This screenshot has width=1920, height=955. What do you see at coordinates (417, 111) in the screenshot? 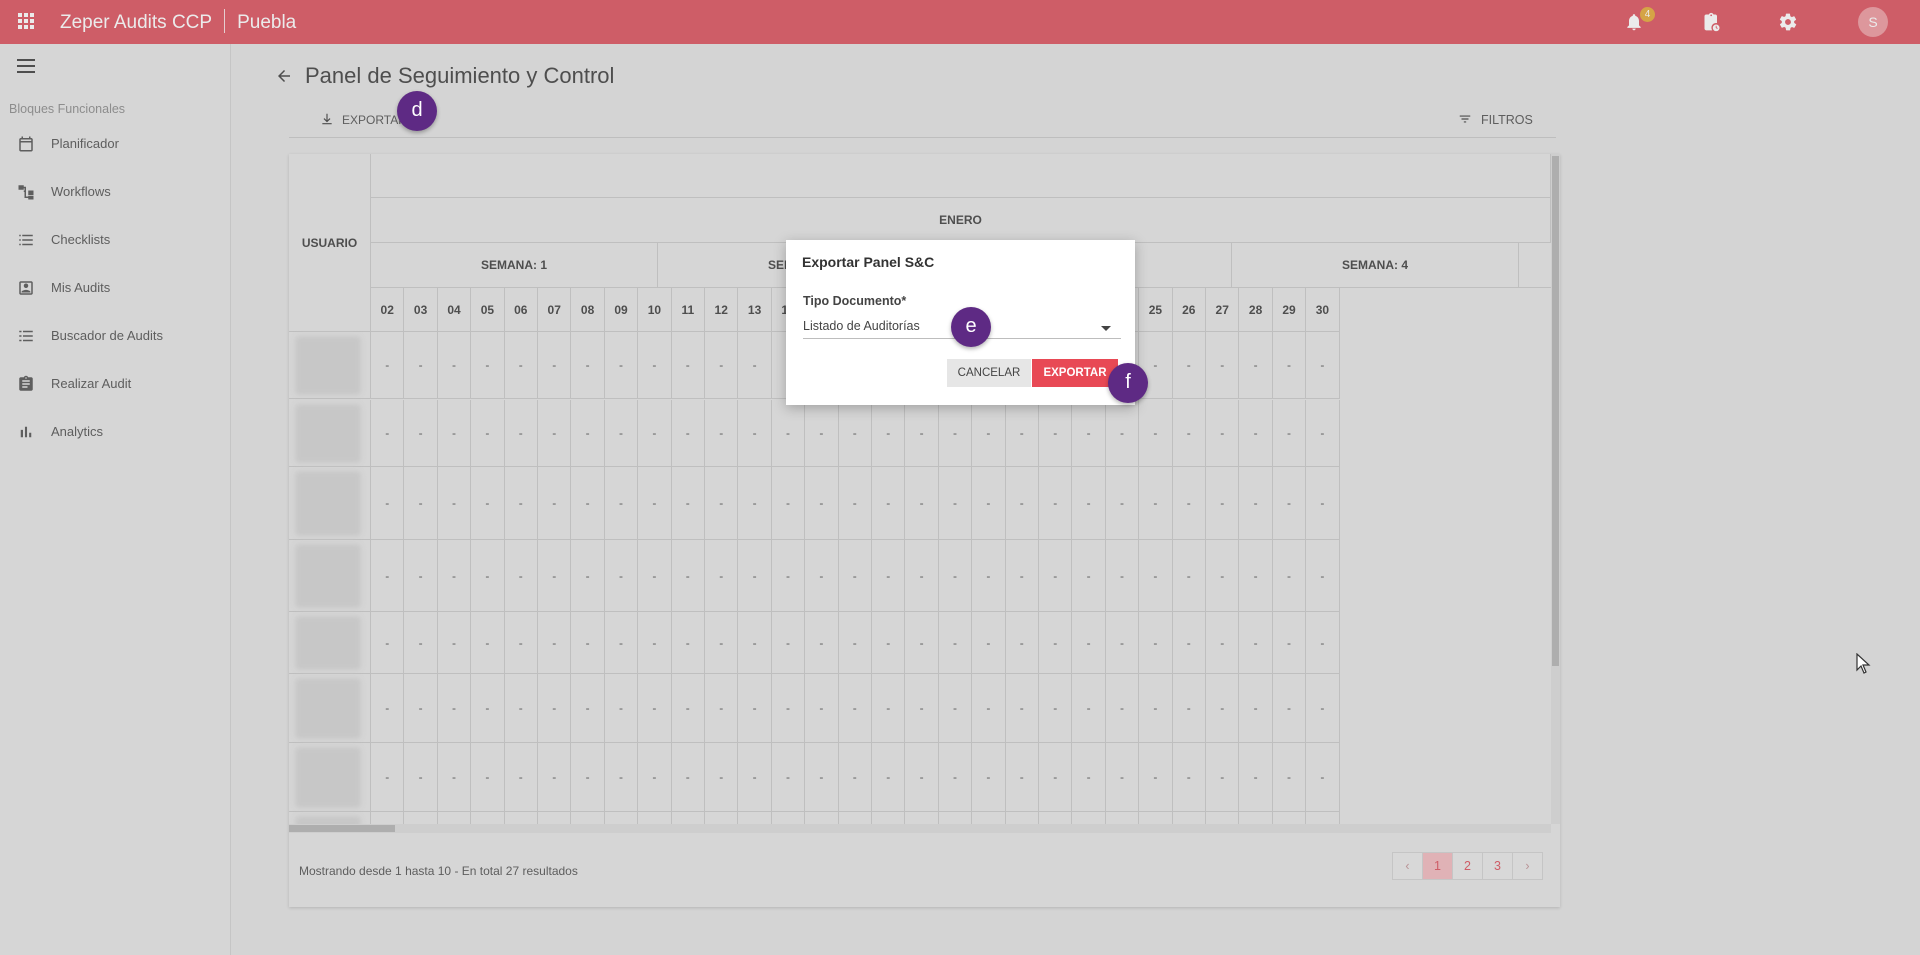
I see `annotation-marker-d: d` at bounding box center [417, 111].